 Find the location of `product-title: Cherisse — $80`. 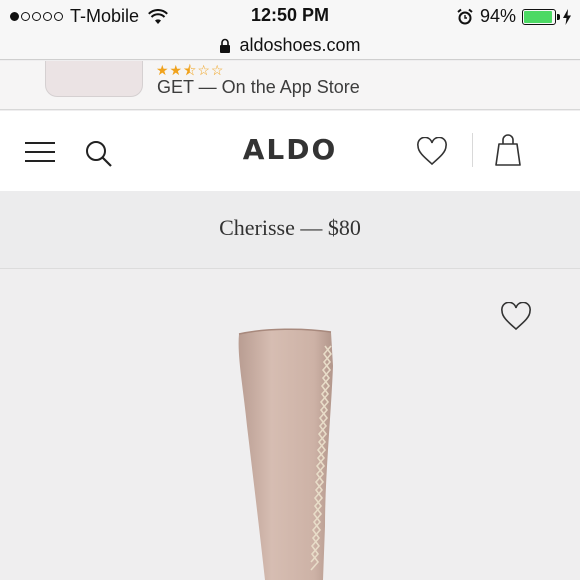

product-title: Cherisse — $80 is located at coordinates (290, 227).